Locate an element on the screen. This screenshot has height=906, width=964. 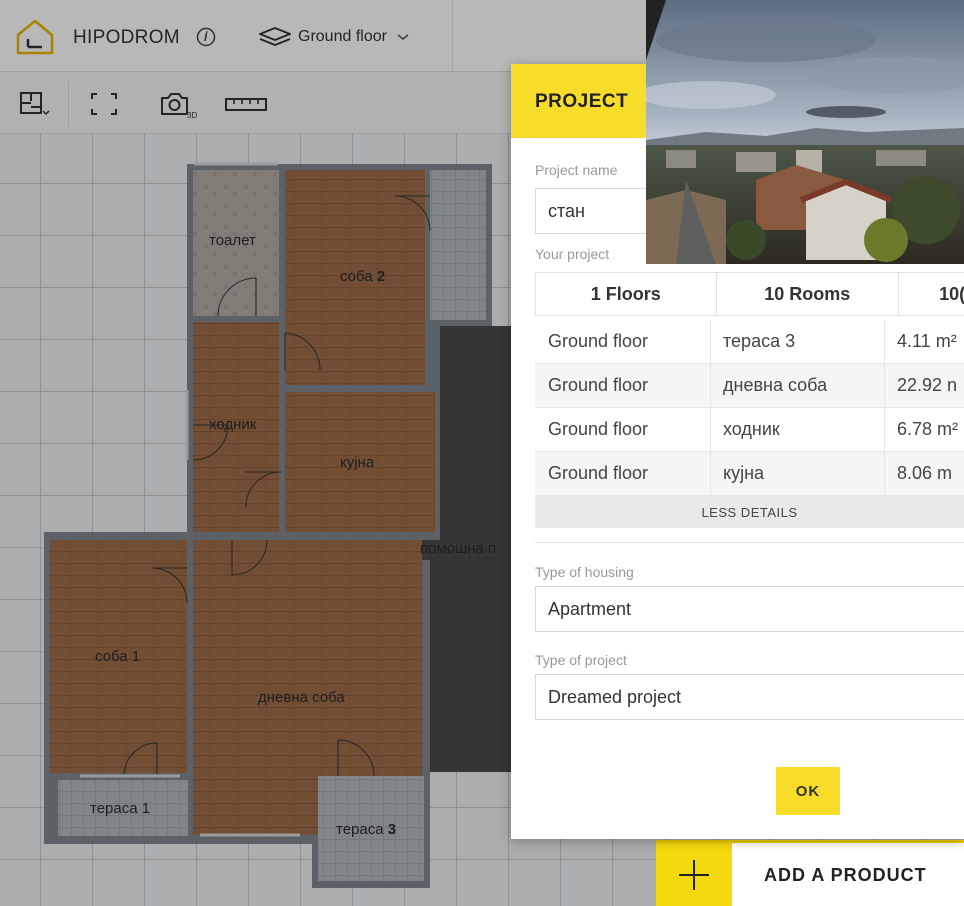
table-cell-room: кујна is located at coordinates (798, 473).